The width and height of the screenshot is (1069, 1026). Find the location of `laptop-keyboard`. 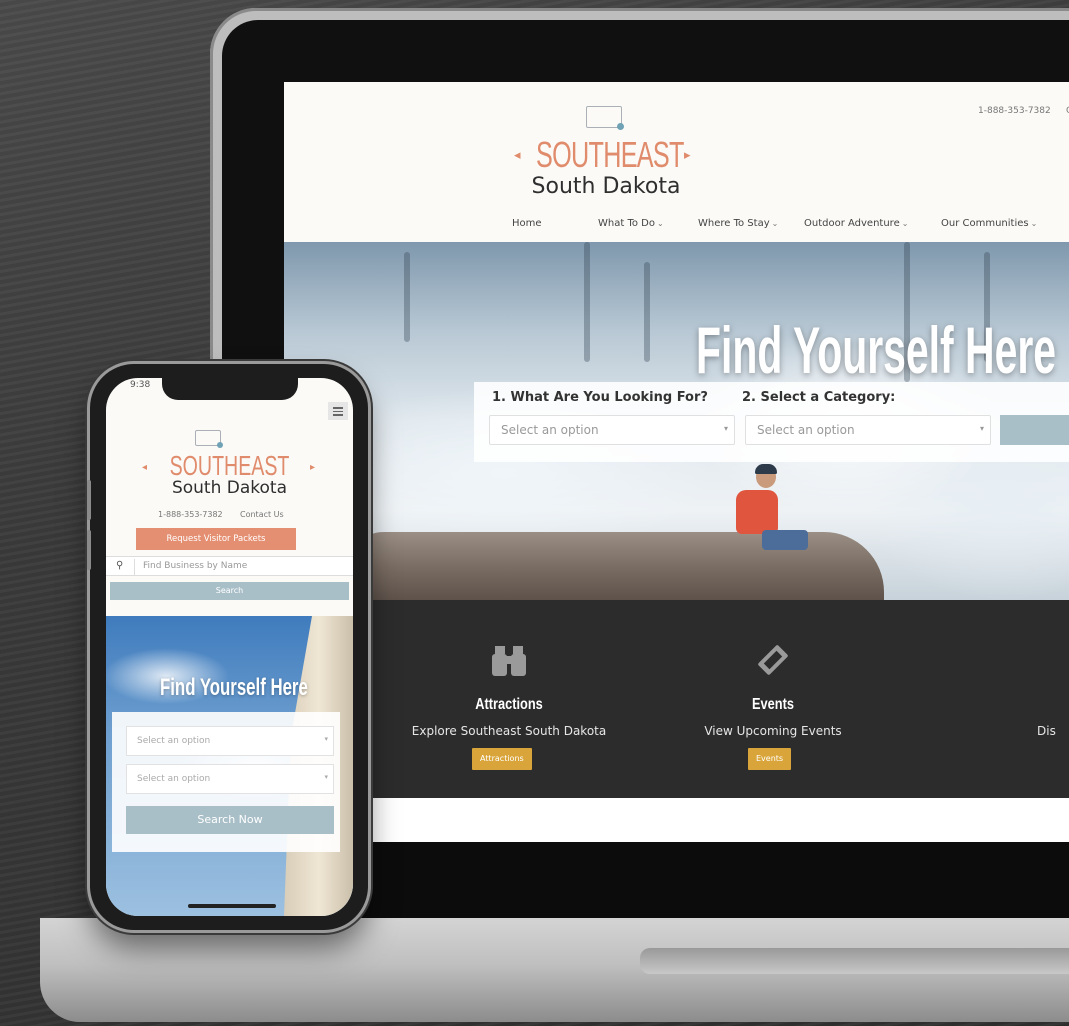

laptop-keyboard is located at coordinates (669, 881).